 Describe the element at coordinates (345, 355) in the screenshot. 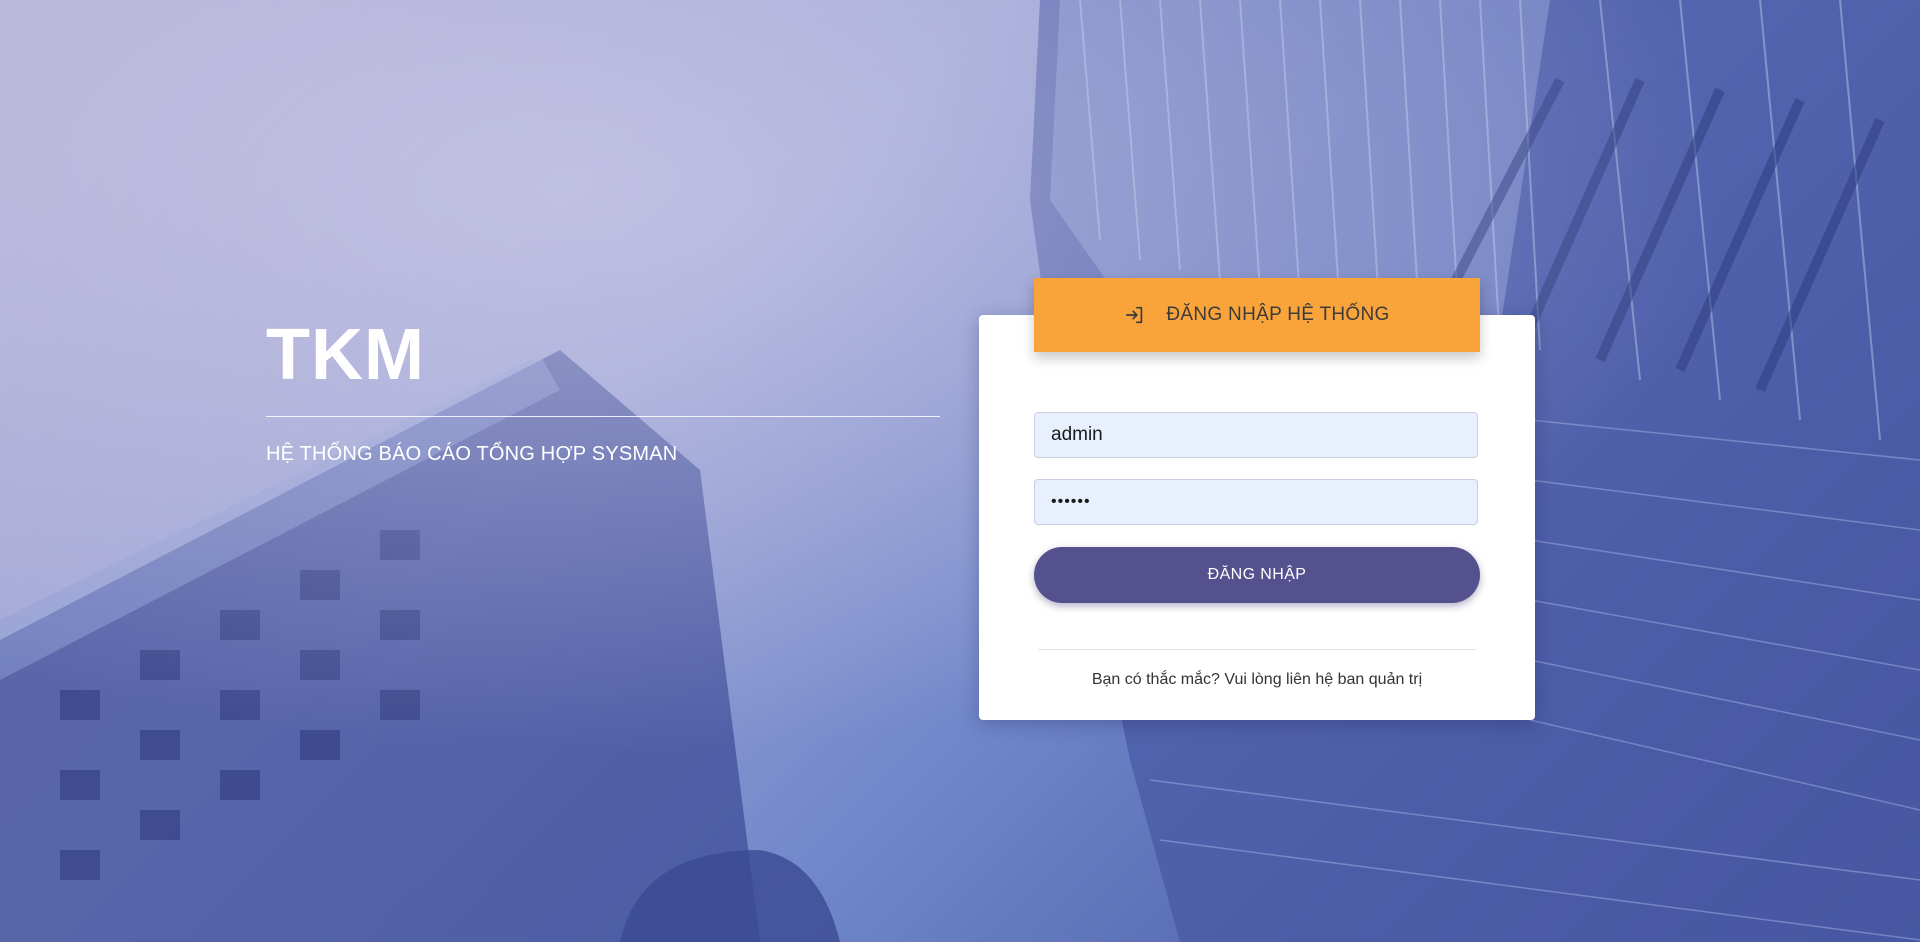

I see `brand-title: TKM` at that location.